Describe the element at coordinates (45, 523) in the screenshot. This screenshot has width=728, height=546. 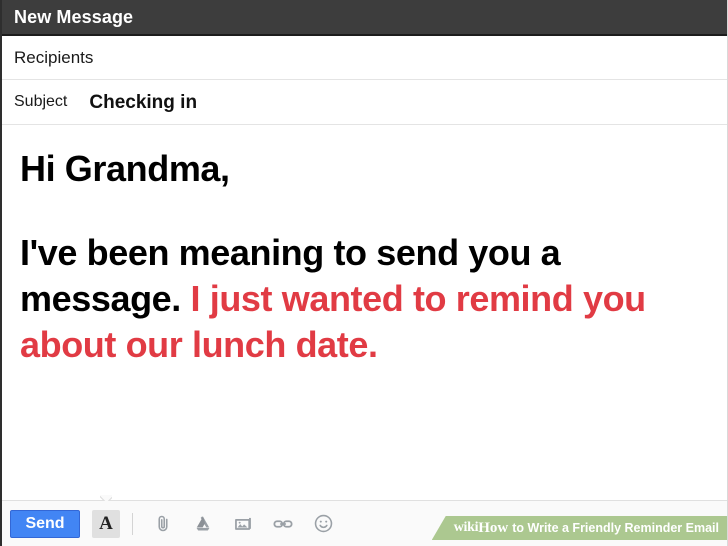
I see `send-button: Send` at that location.